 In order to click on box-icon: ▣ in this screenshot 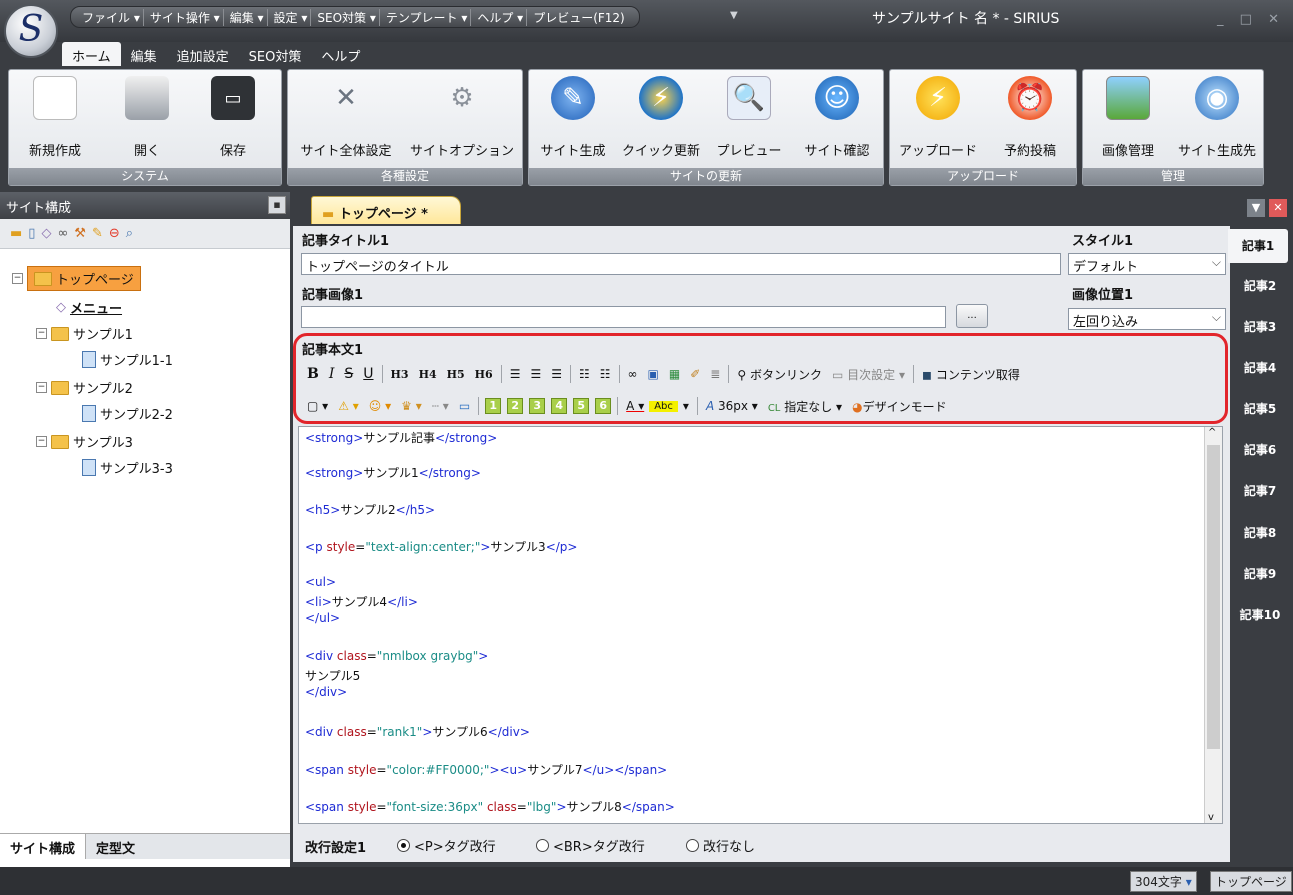, I will do `click(653, 374)`.